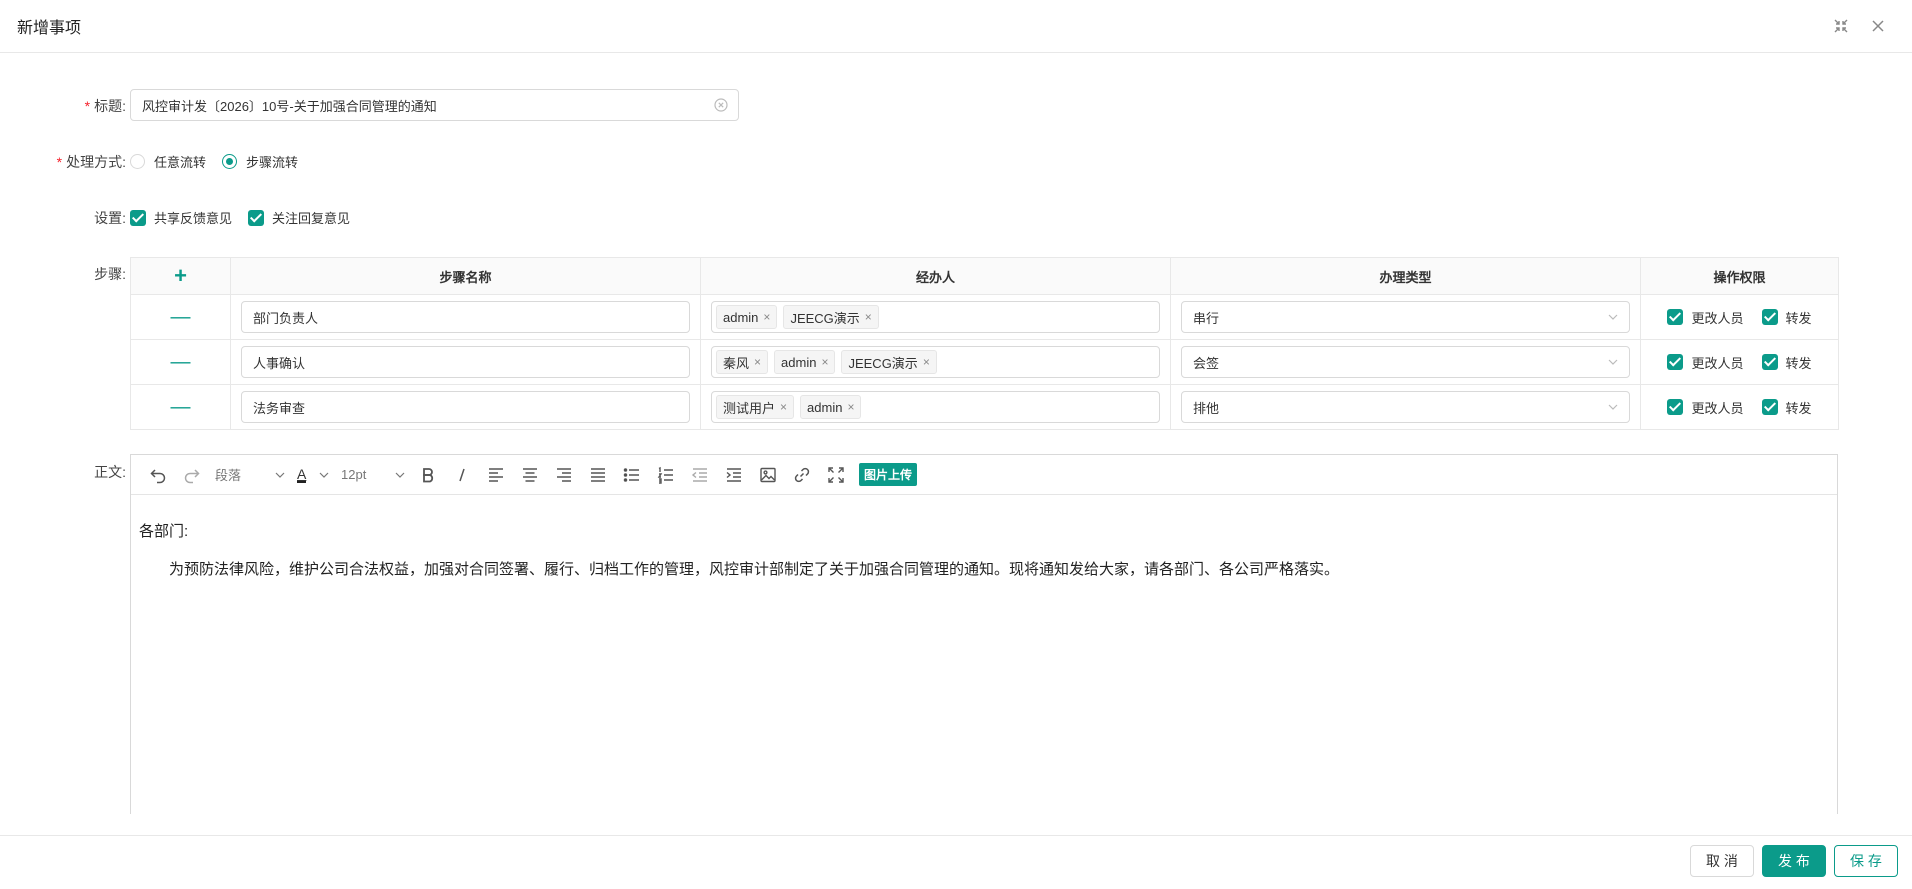 This screenshot has width=1912, height=889. Describe the element at coordinates (373, 475) in the screenshot. I see `font-size-select: 12pt` at that location.